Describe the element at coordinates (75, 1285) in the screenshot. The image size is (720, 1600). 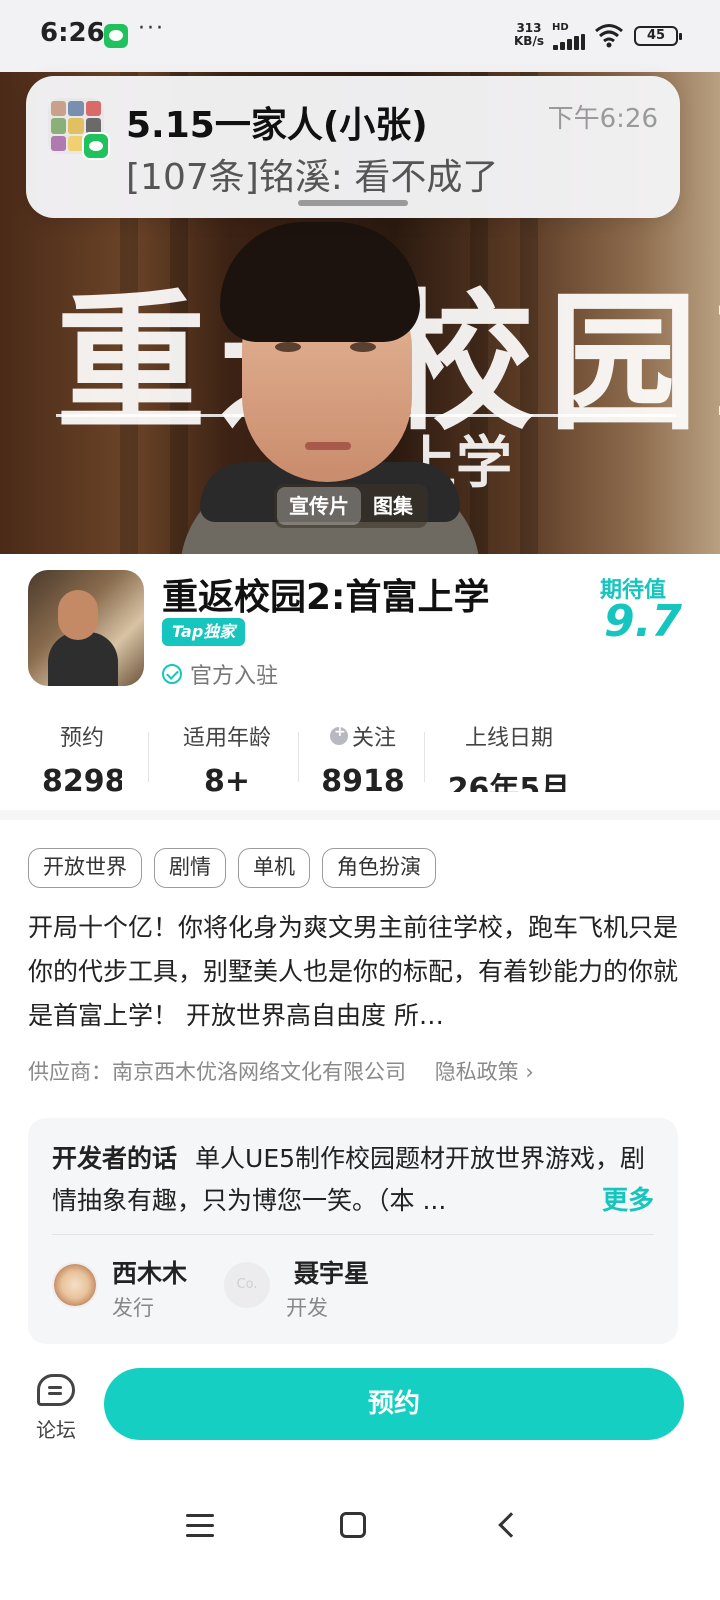
I see `publisher-avatar` at that location.